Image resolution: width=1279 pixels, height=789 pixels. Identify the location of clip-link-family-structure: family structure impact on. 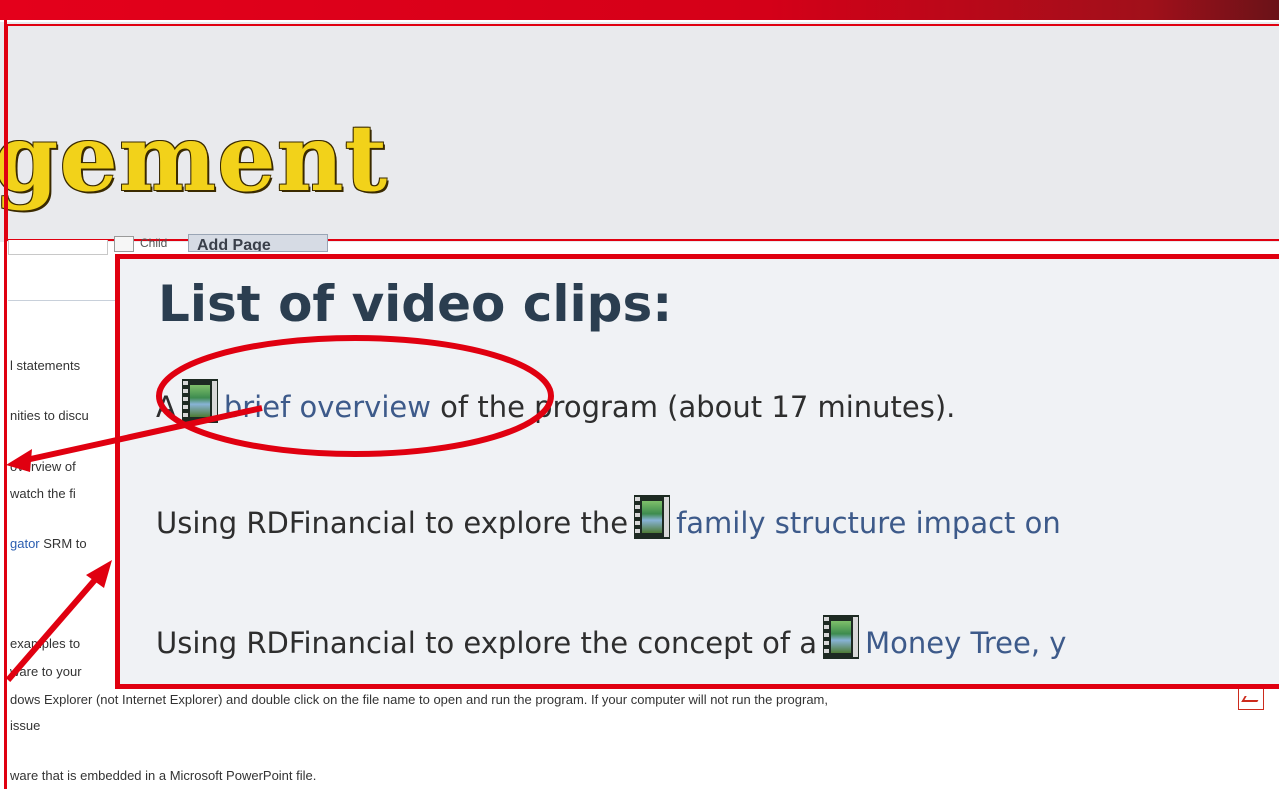
(868, 523).